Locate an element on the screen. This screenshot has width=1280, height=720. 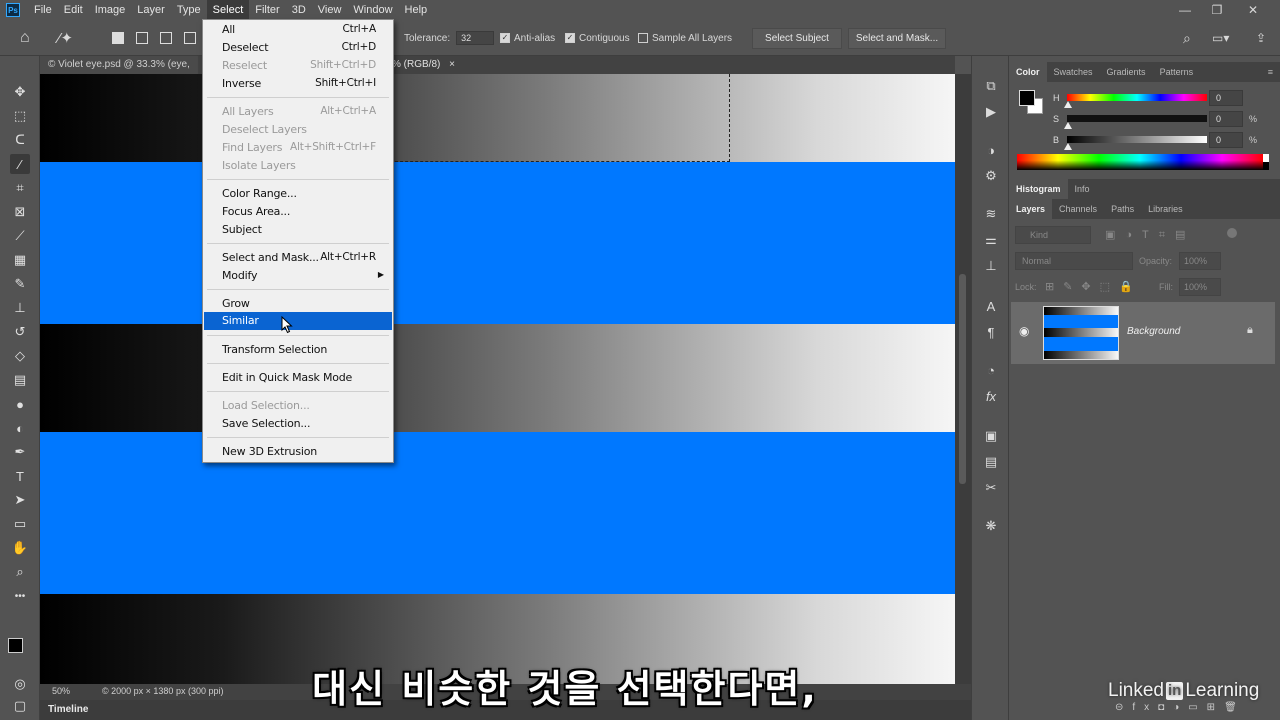
menu-help: Help is located at coordinates (416, 10).